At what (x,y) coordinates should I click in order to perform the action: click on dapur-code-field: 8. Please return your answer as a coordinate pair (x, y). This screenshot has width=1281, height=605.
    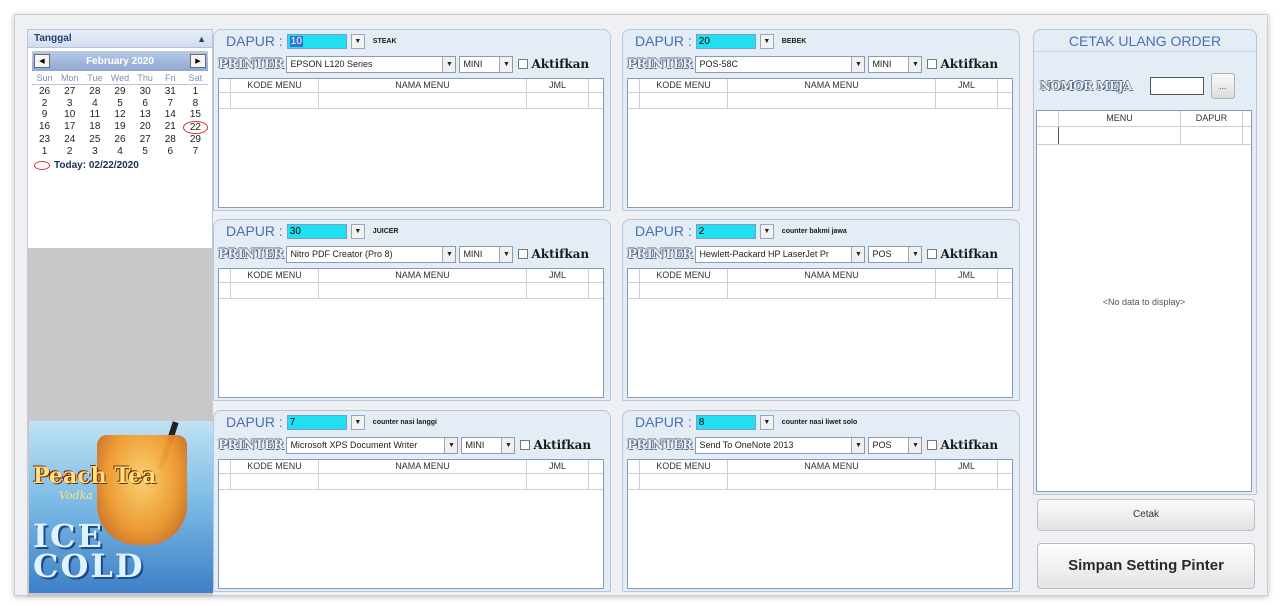
    Looking at the image, I should click on (725, 422).